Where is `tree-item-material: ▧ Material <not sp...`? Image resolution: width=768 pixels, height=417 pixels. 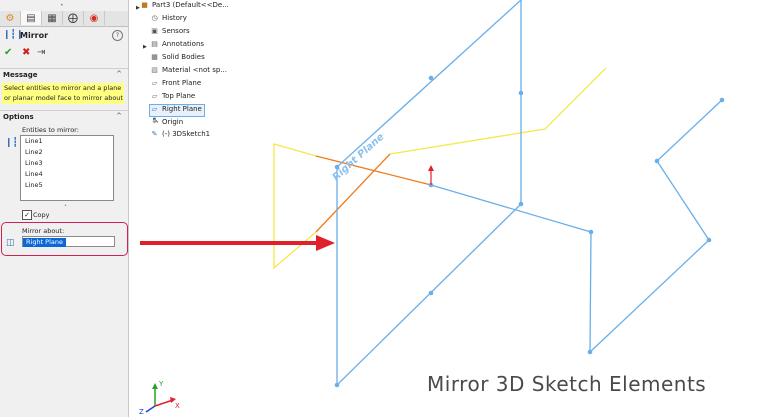 tree-item-material: ▧ Material <not sp... is located at coordinates (188, 71).